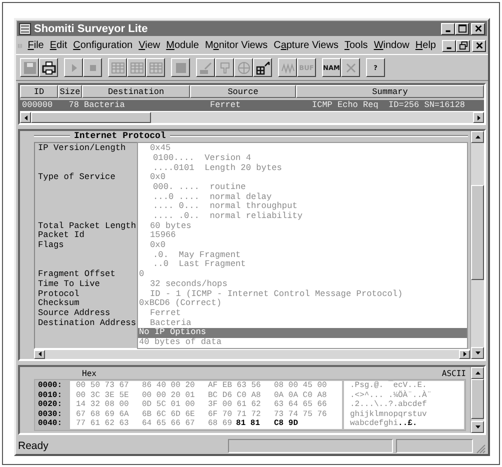  What do you see at coordinates (39, 91) in the screenshot?
I see `column-header: ID` at bounding box center [39, 91].